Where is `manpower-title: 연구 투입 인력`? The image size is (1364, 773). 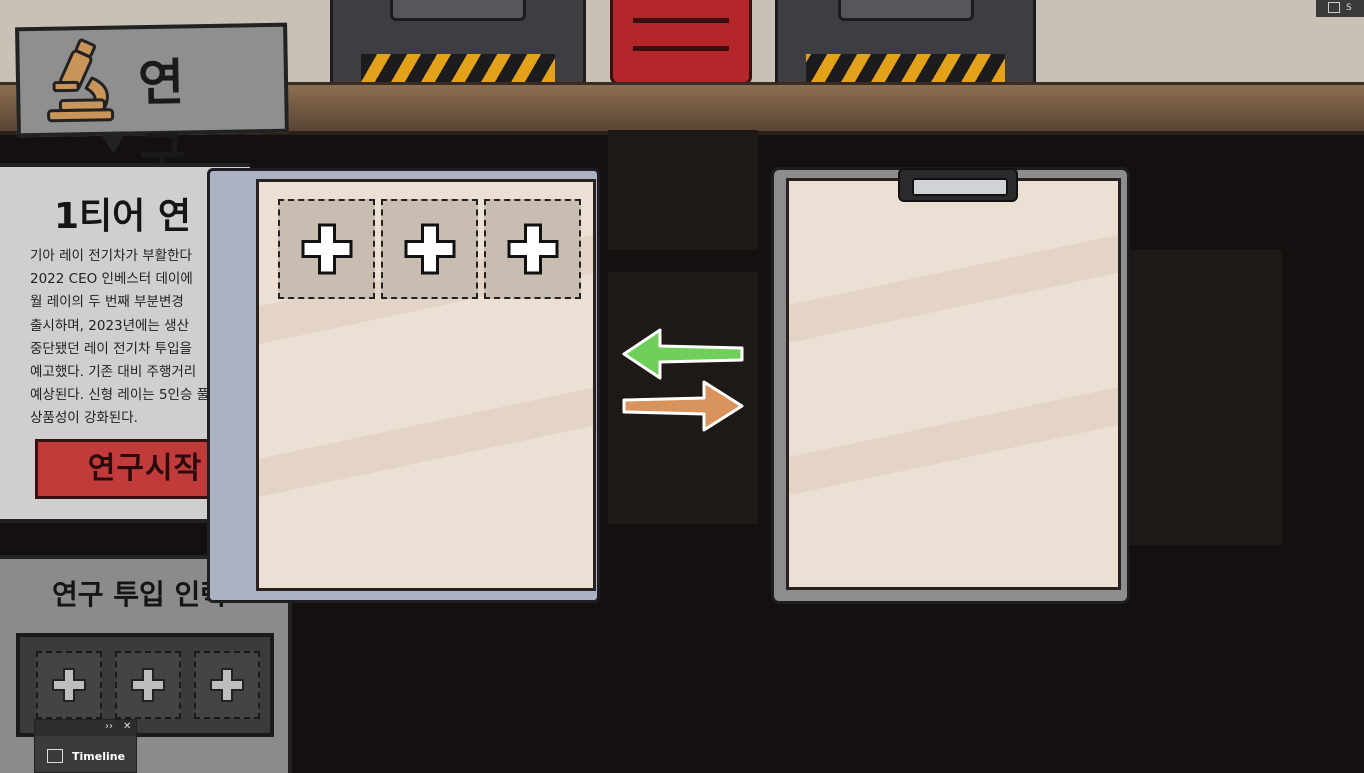
manpower-title: 연구 투입 인력 is located at coordinates (139, 594).